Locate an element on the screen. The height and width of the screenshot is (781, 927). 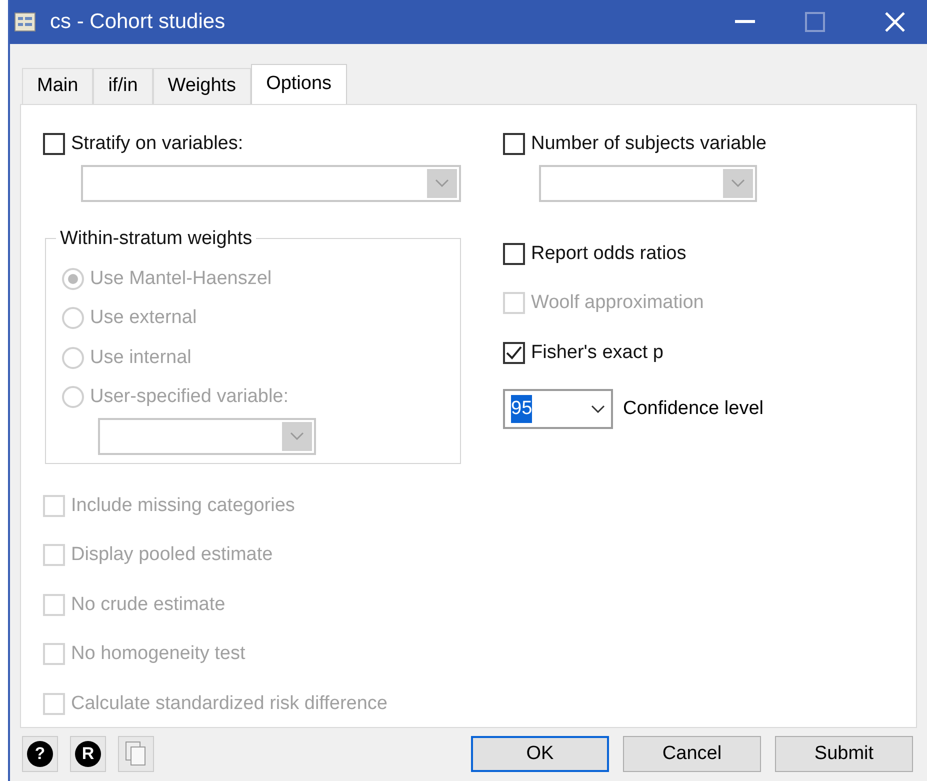
radio-label: User-specified variable: is located at coordinates (189, 397).